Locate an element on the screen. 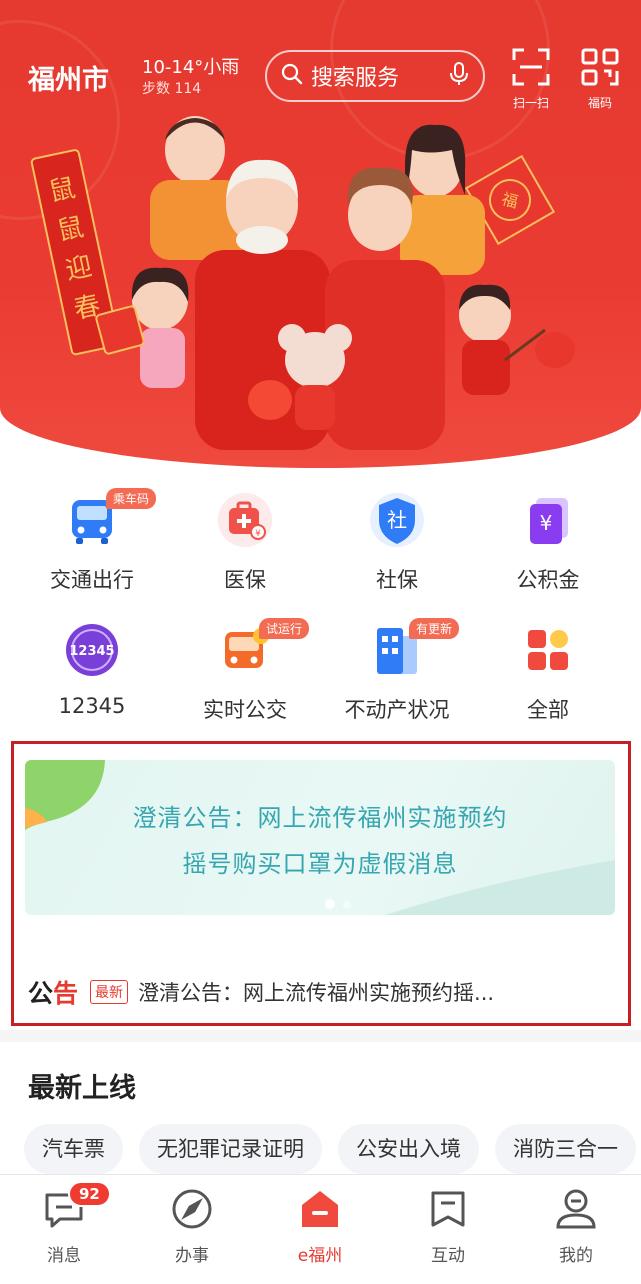  tab-messages: 92 消息 is located at coordinates (64, 1223).